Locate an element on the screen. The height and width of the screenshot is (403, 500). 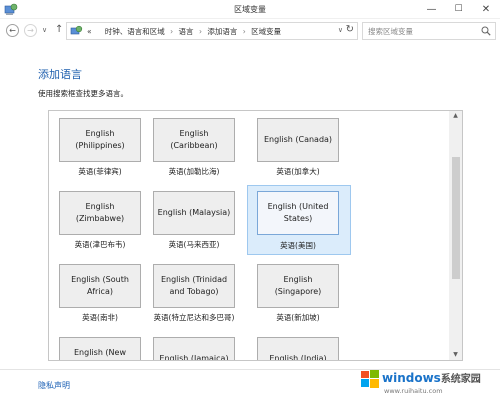
page-title: 添加语言 is located at coordinates (60, 74).